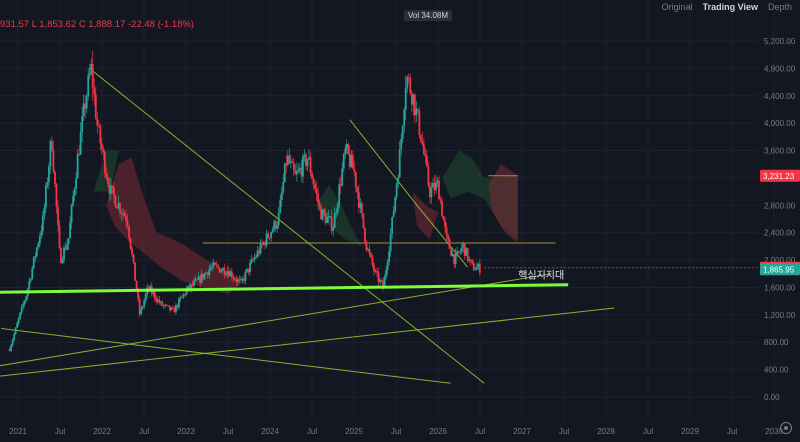 The width and height of the screenshot is (800, 442). Describe the element at coordinates (677, 7) in the screenshot. I see `tab-original: Original` at that location.